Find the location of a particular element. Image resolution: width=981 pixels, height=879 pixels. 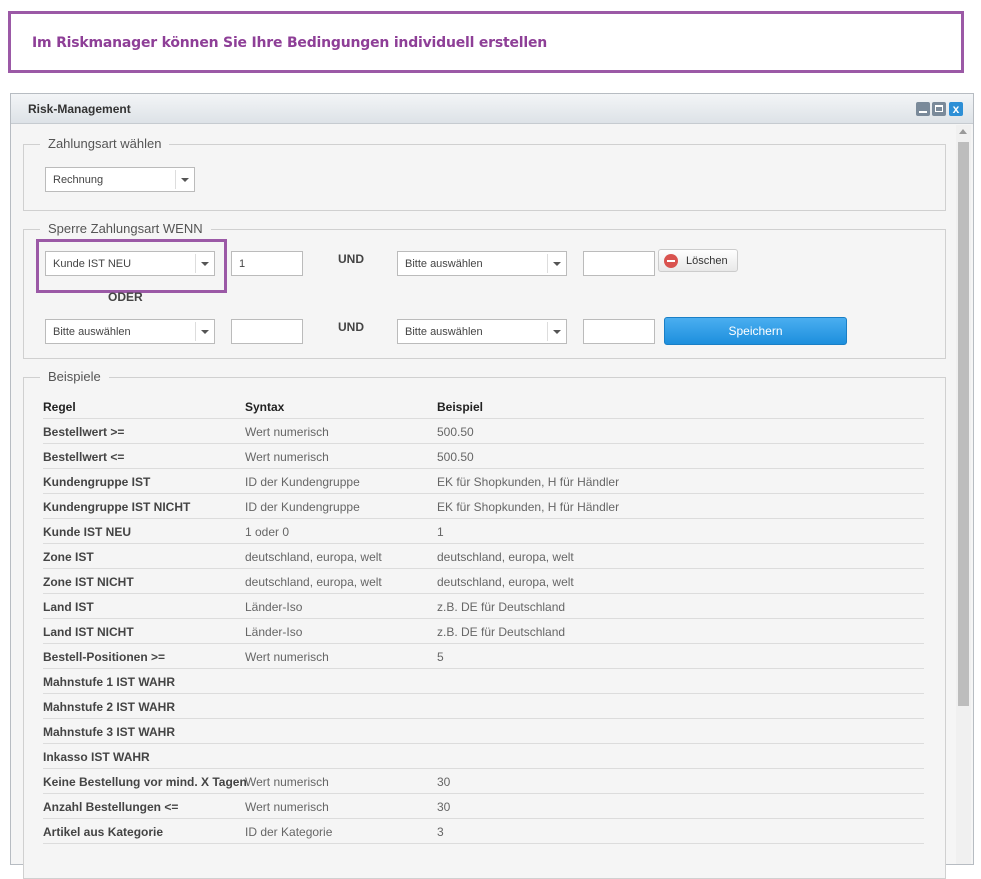

delete-button-label: Löschen is located at coordinates (707, 261).